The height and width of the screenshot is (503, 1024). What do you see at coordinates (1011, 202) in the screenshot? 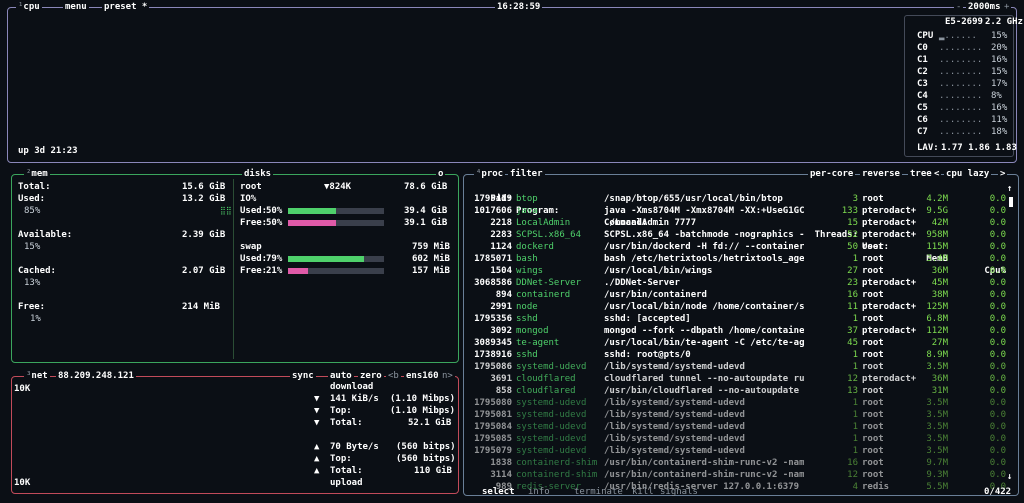
I see `scroll-thumb` at bounding box center [1011, 202].